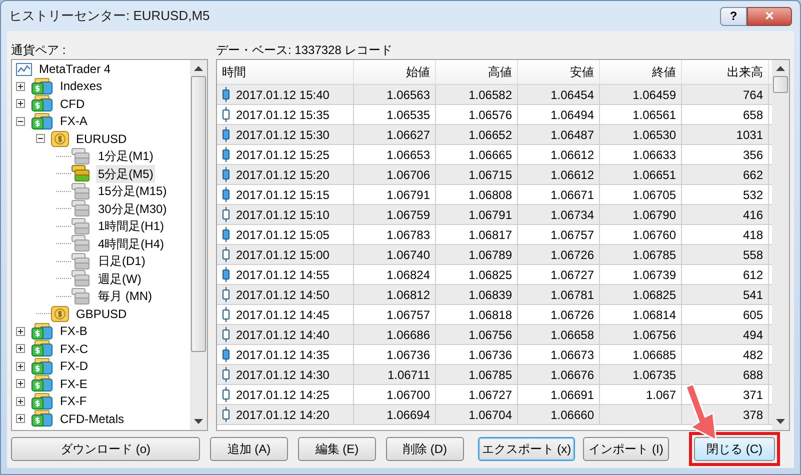 This screenshot has height=475, width=801. What do you see at coordinates (74, 349) in the screenshot?
I see `tree-item: FX-C` at bounding box center [74, 349].